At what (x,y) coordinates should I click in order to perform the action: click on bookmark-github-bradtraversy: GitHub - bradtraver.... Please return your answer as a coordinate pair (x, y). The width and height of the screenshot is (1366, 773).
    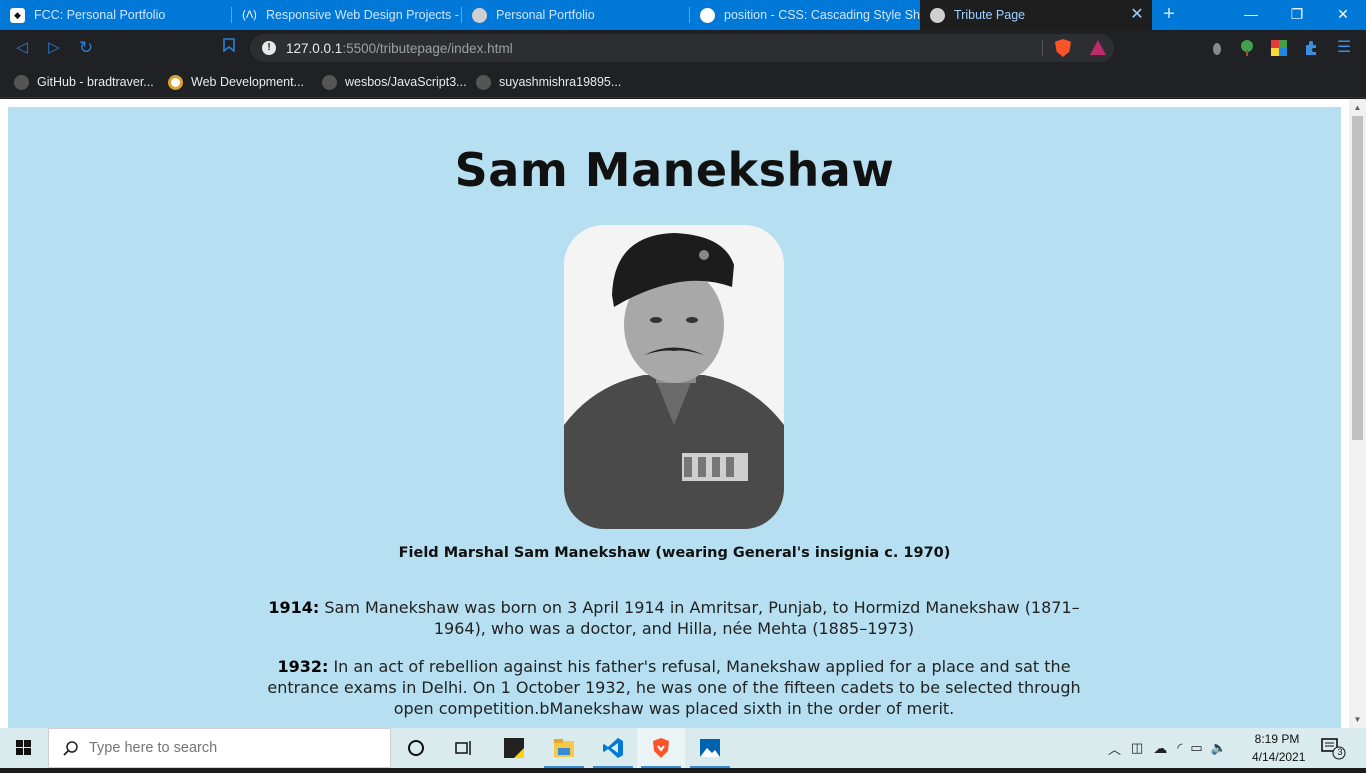
    Looking at the image, I should click on (84, 82).